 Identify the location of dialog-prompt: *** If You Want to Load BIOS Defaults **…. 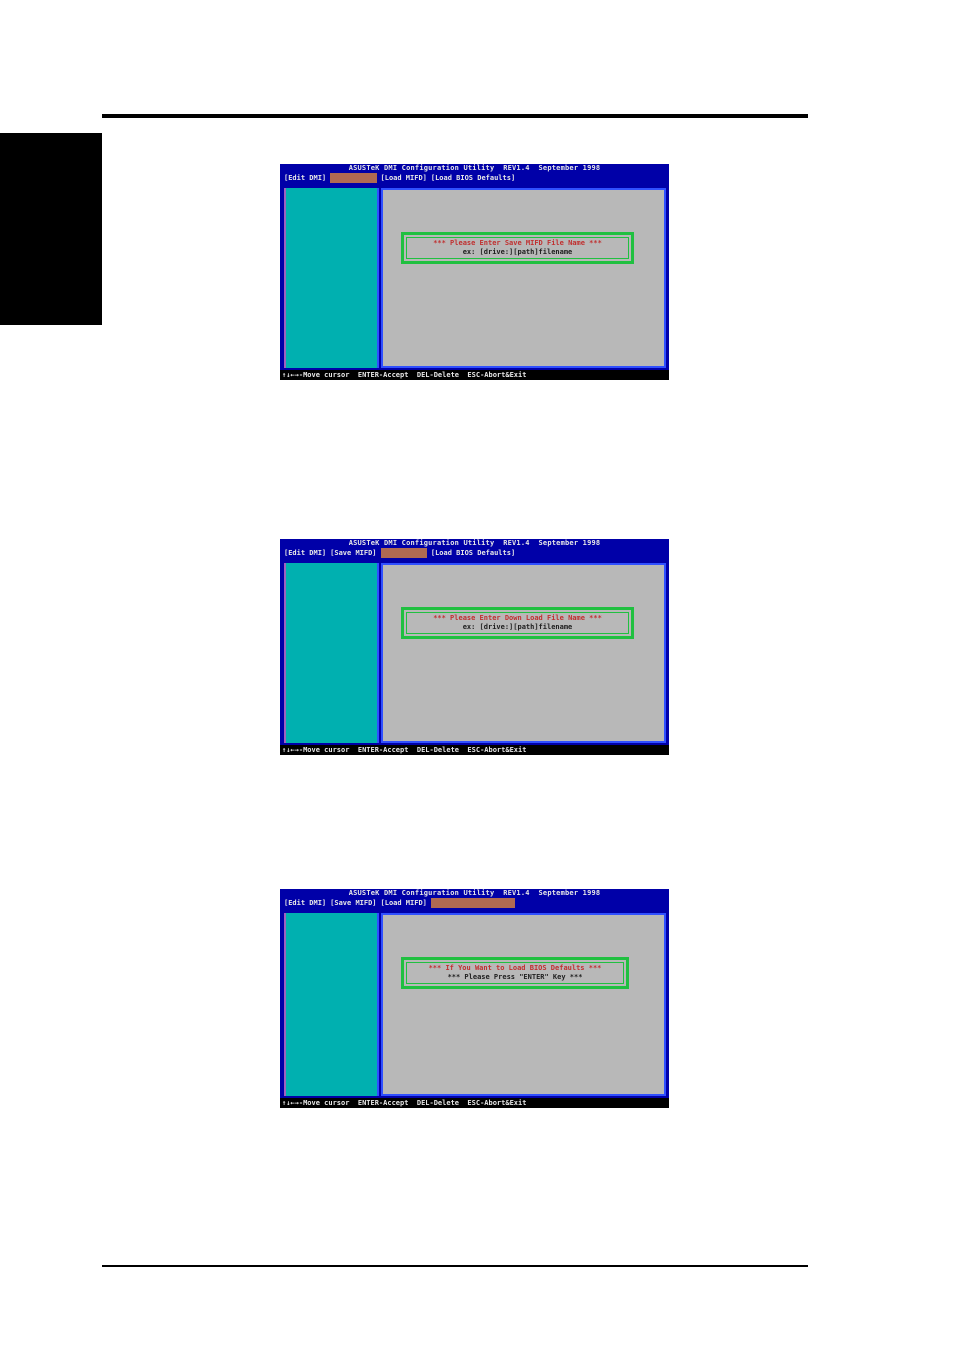
(515, 968).